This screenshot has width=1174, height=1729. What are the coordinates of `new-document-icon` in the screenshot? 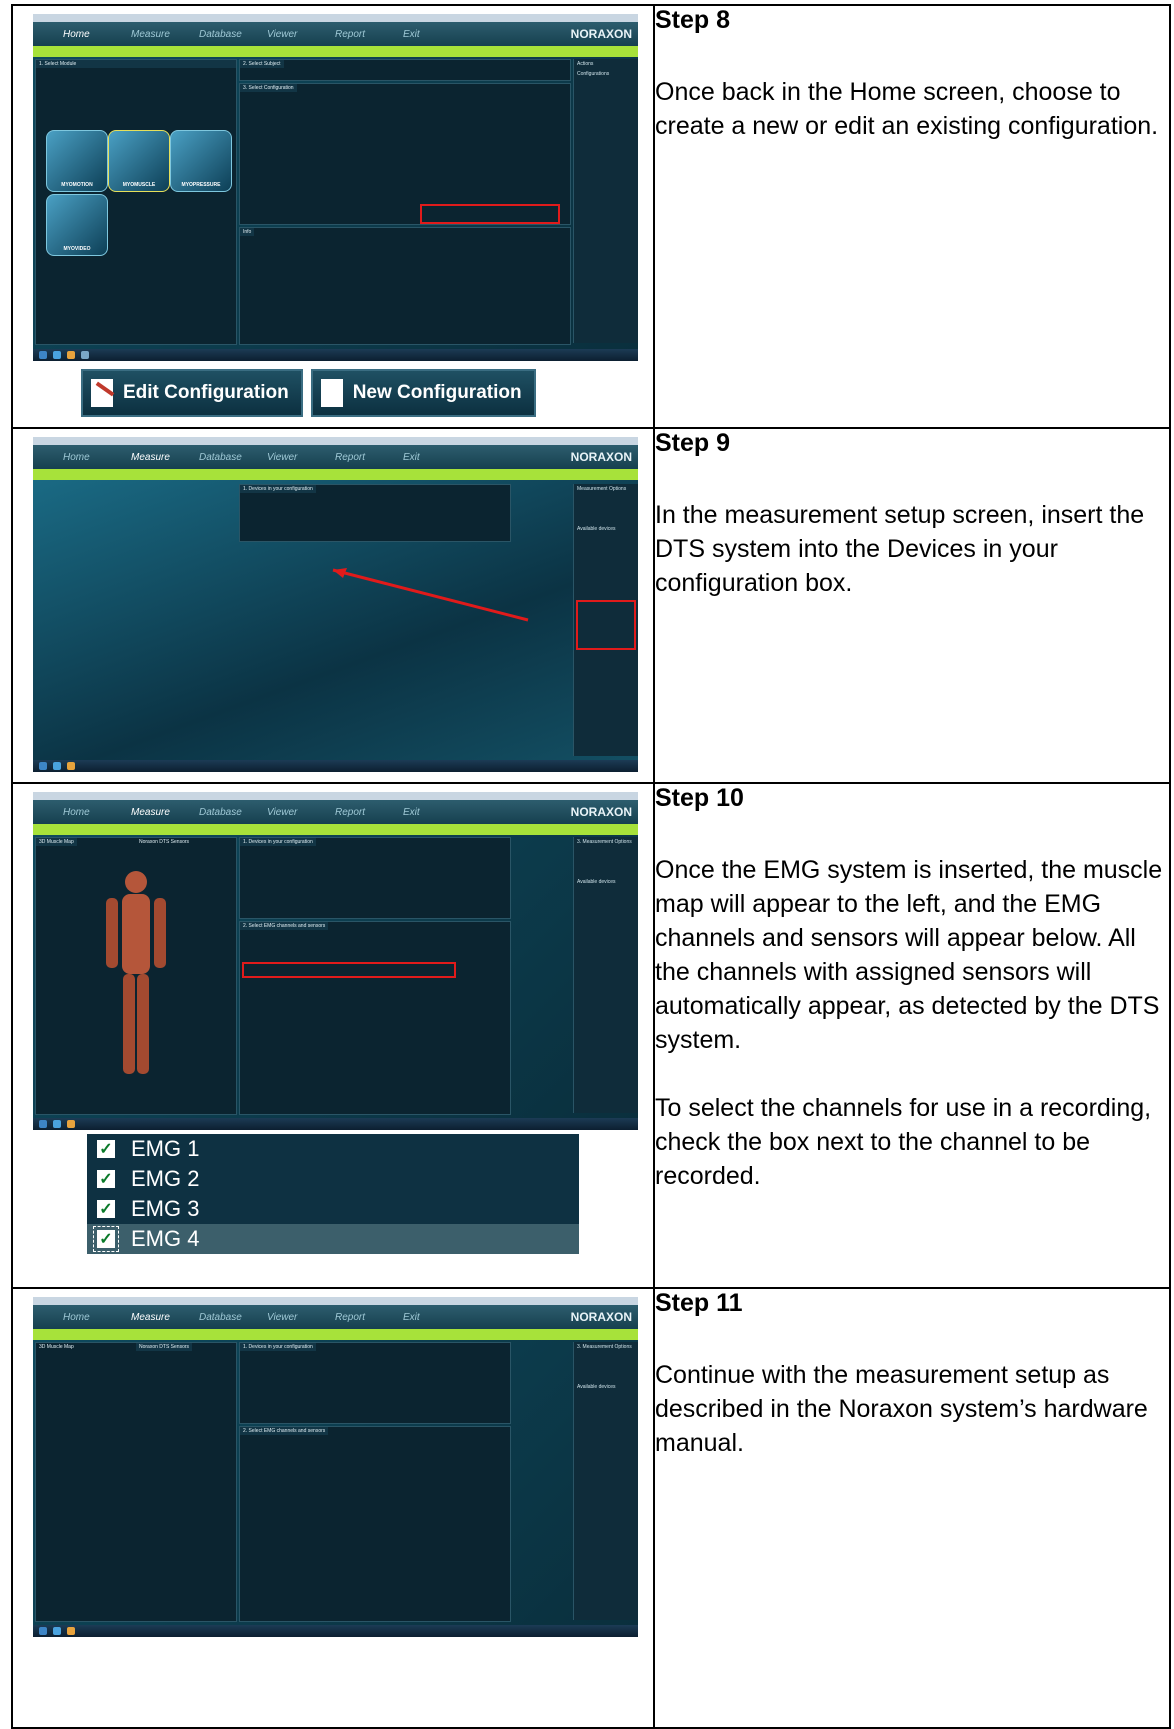 It's located at (331, 393).